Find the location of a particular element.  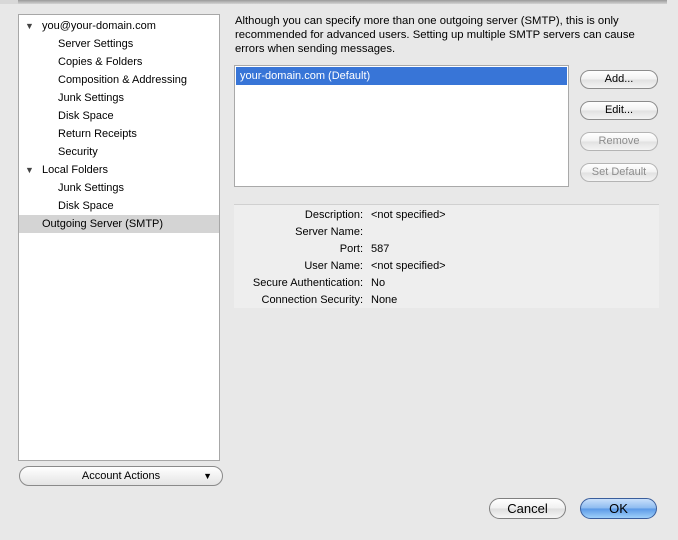

account-actions-label: Account Actions is located at coordinates (121, 476).